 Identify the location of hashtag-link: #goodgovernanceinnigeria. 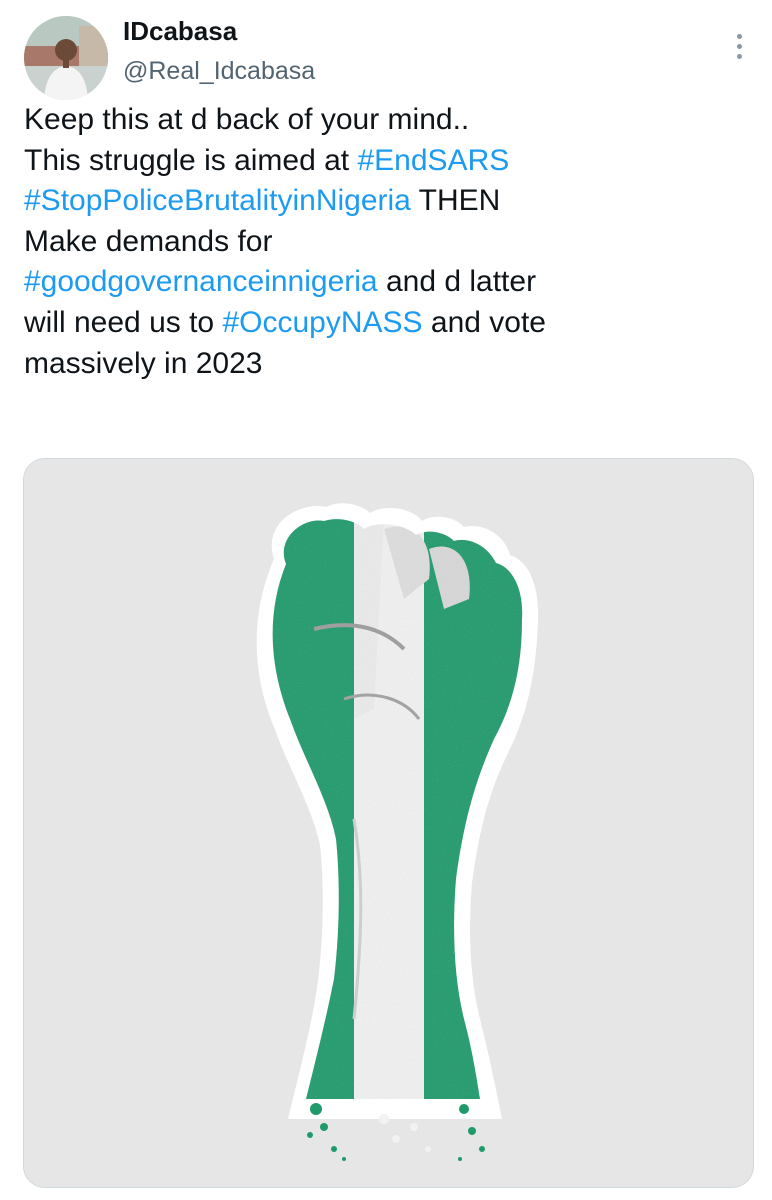
(201, 281).